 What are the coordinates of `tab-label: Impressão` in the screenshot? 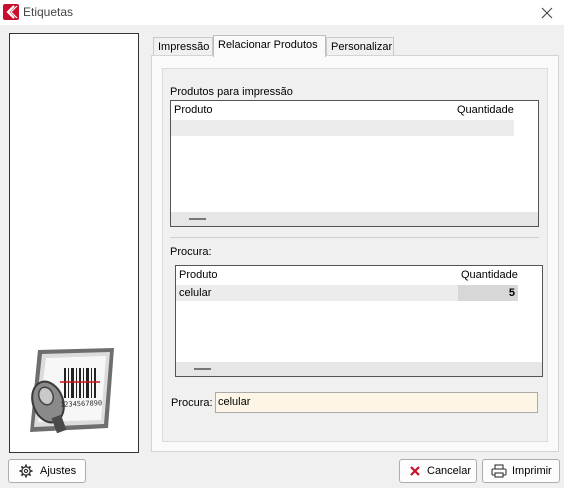 It's located at (184, 47).